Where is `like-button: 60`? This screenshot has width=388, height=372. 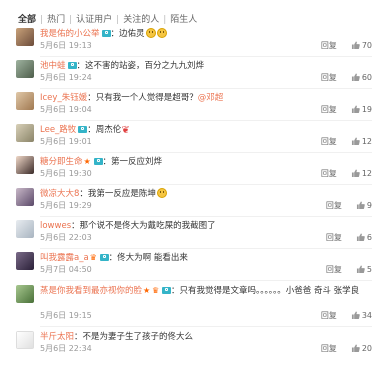
like-button: 60 is located at coordinates (361, 78).